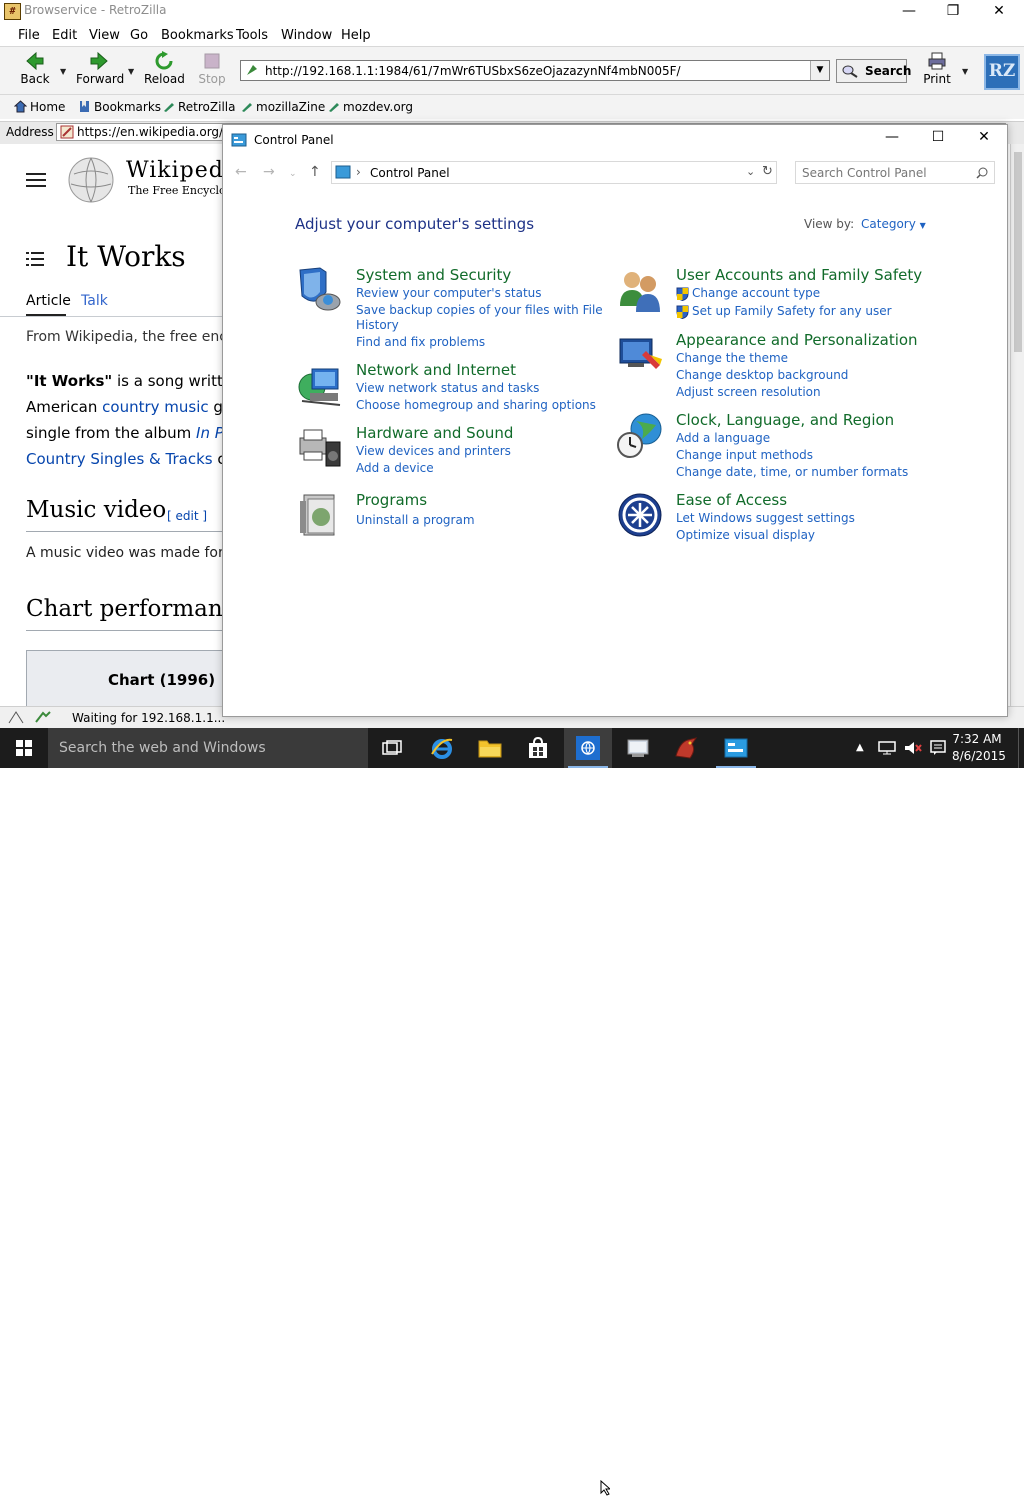 The width and height of the screenshot is (1024, 1496). What do you see at coordinates (490, 748) in the screenshot?
I see `taskbar-file-explorer` at bounding box center [490, 748].